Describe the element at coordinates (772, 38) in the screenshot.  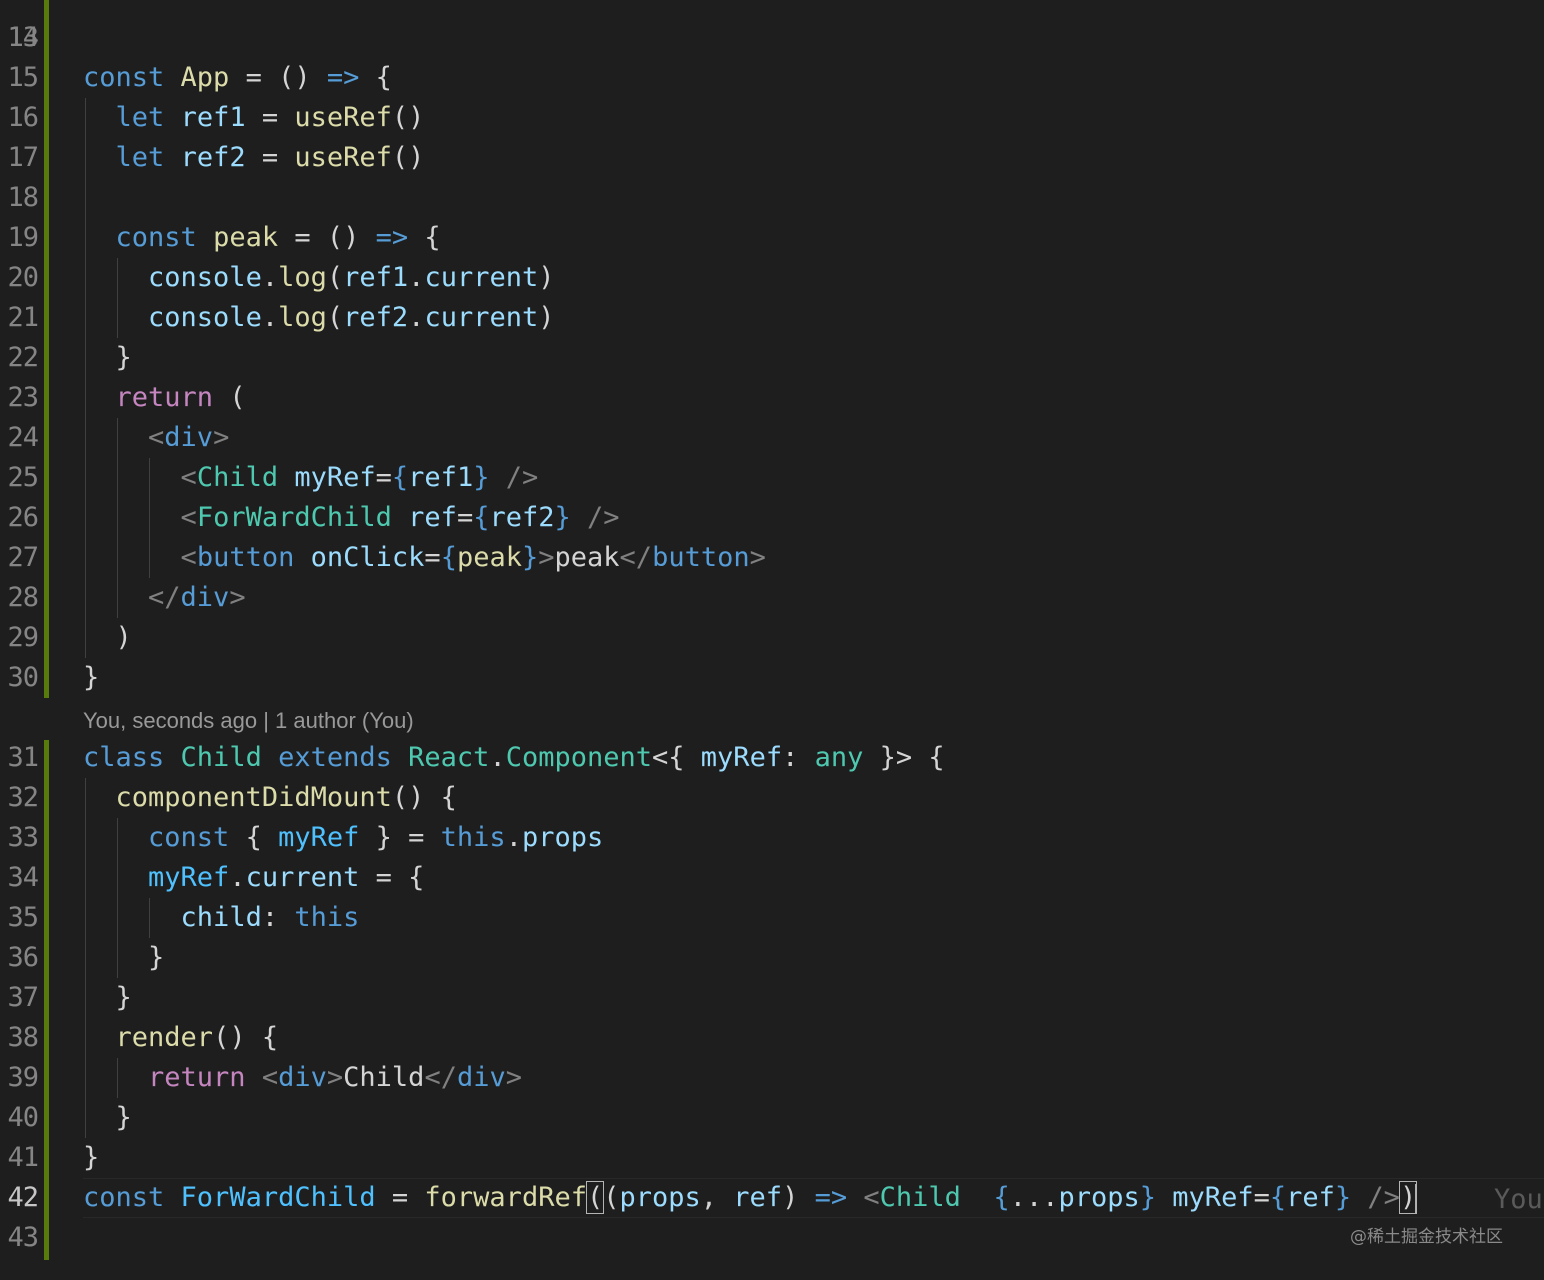
I see `code-line-14: 14` at that location.